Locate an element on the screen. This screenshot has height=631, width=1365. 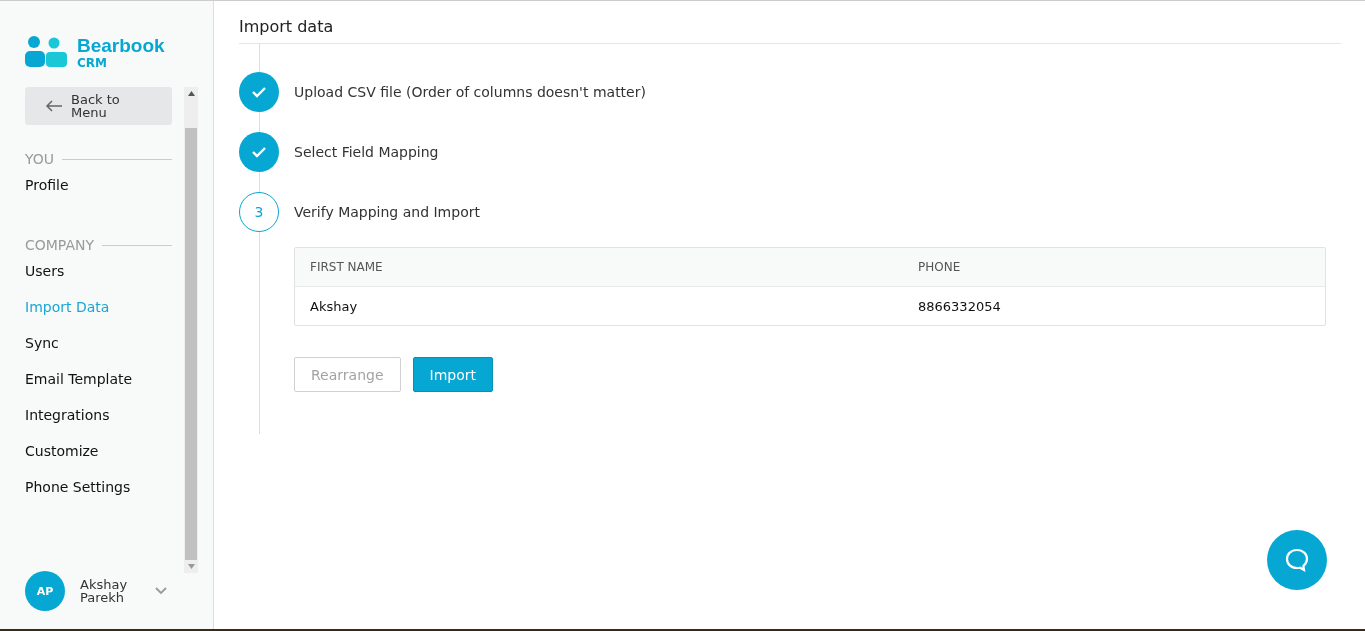
chat-button is located at coordinates (1297, 560).